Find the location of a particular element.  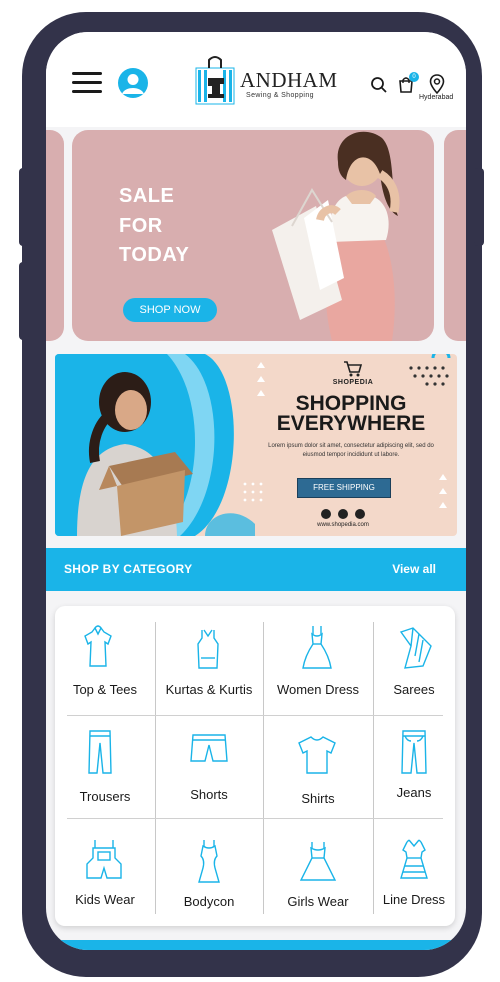

shirt-icon is located at coordinates (317, 755).